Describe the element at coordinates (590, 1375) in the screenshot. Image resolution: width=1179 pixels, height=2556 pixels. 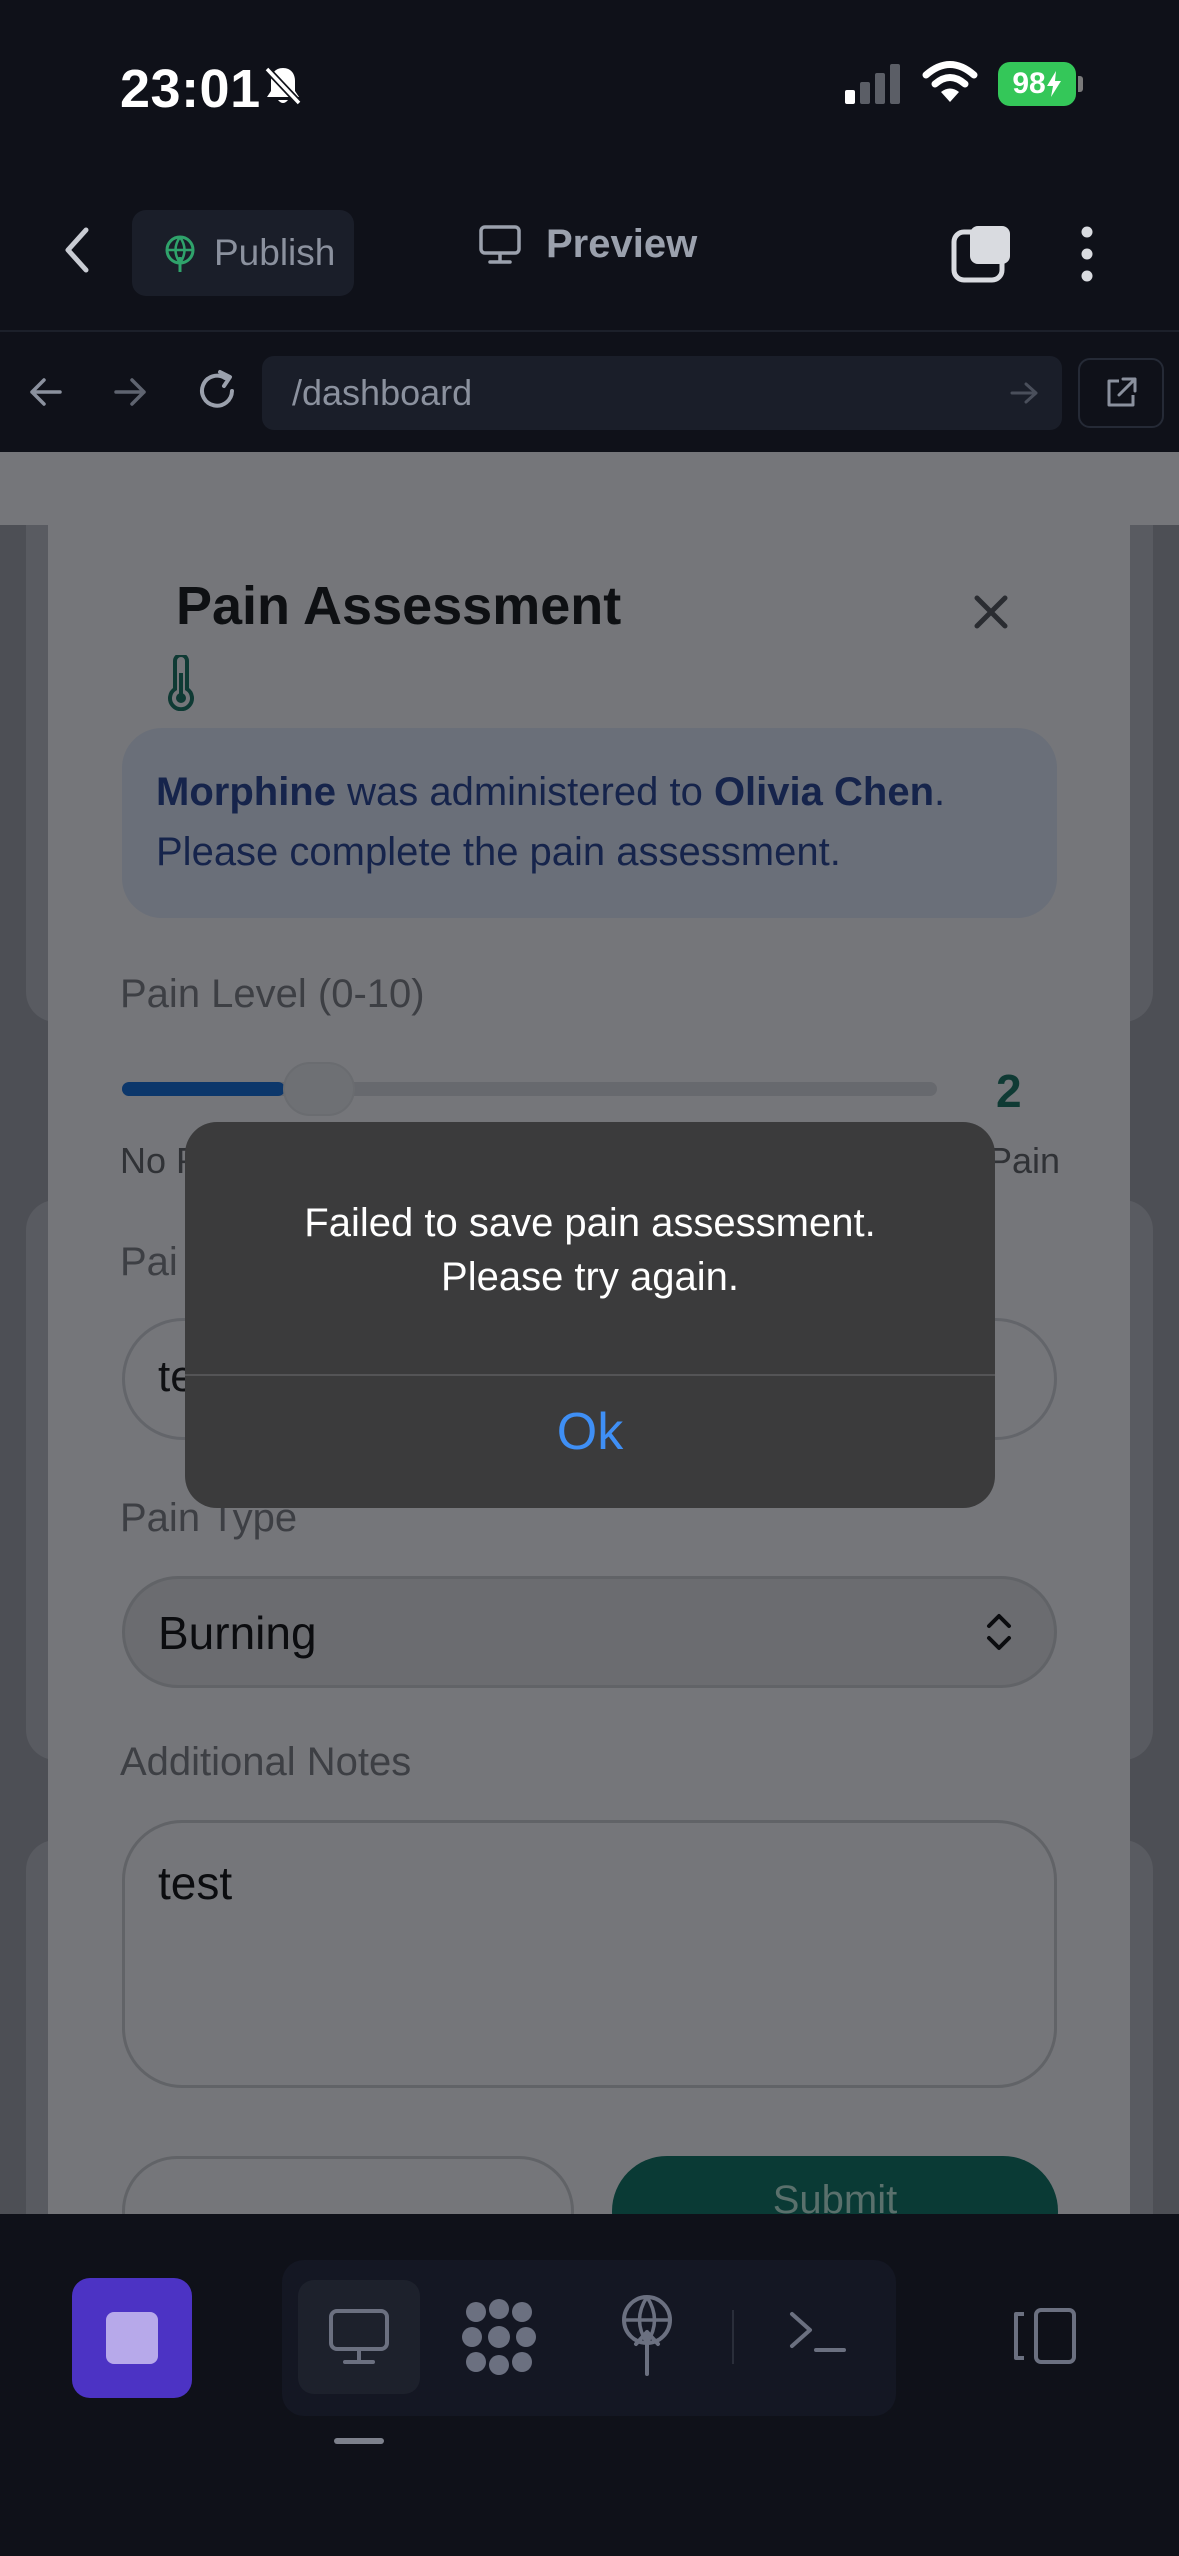
I see `alert-separator` at that location.